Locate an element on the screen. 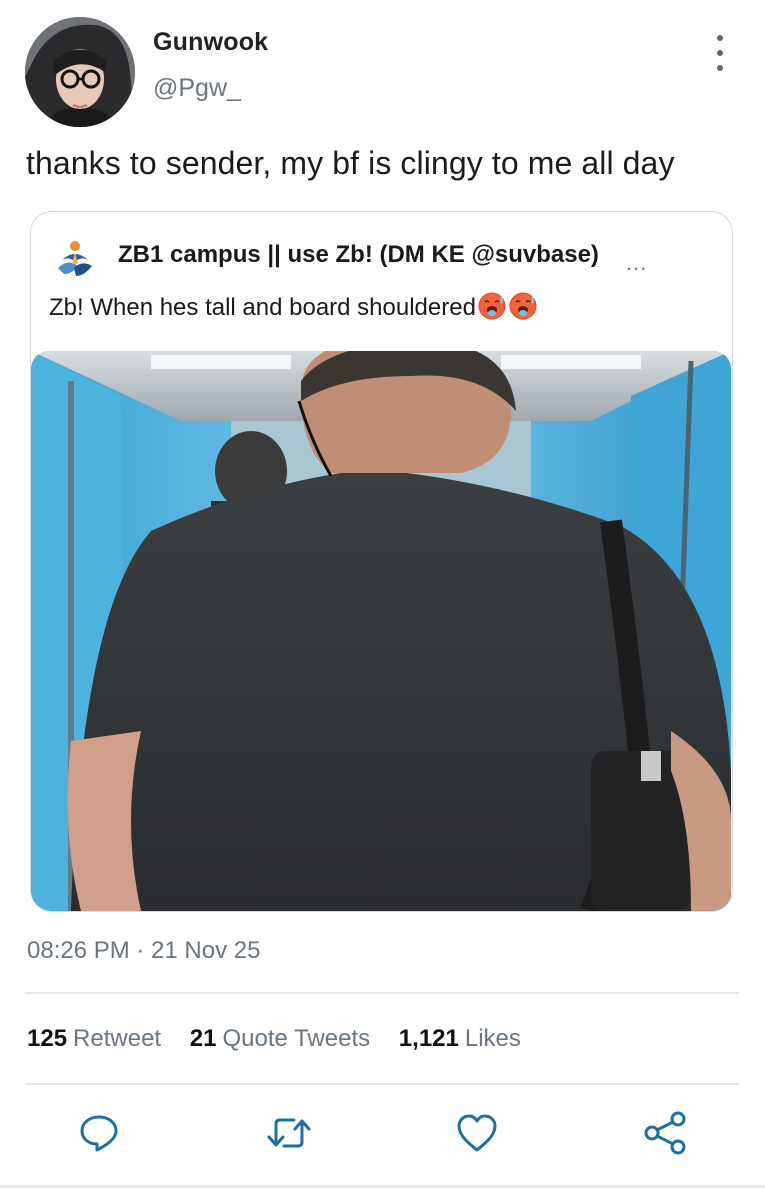 The image size is (765, 1200). like-icon is located at coordinates (477, 1133).